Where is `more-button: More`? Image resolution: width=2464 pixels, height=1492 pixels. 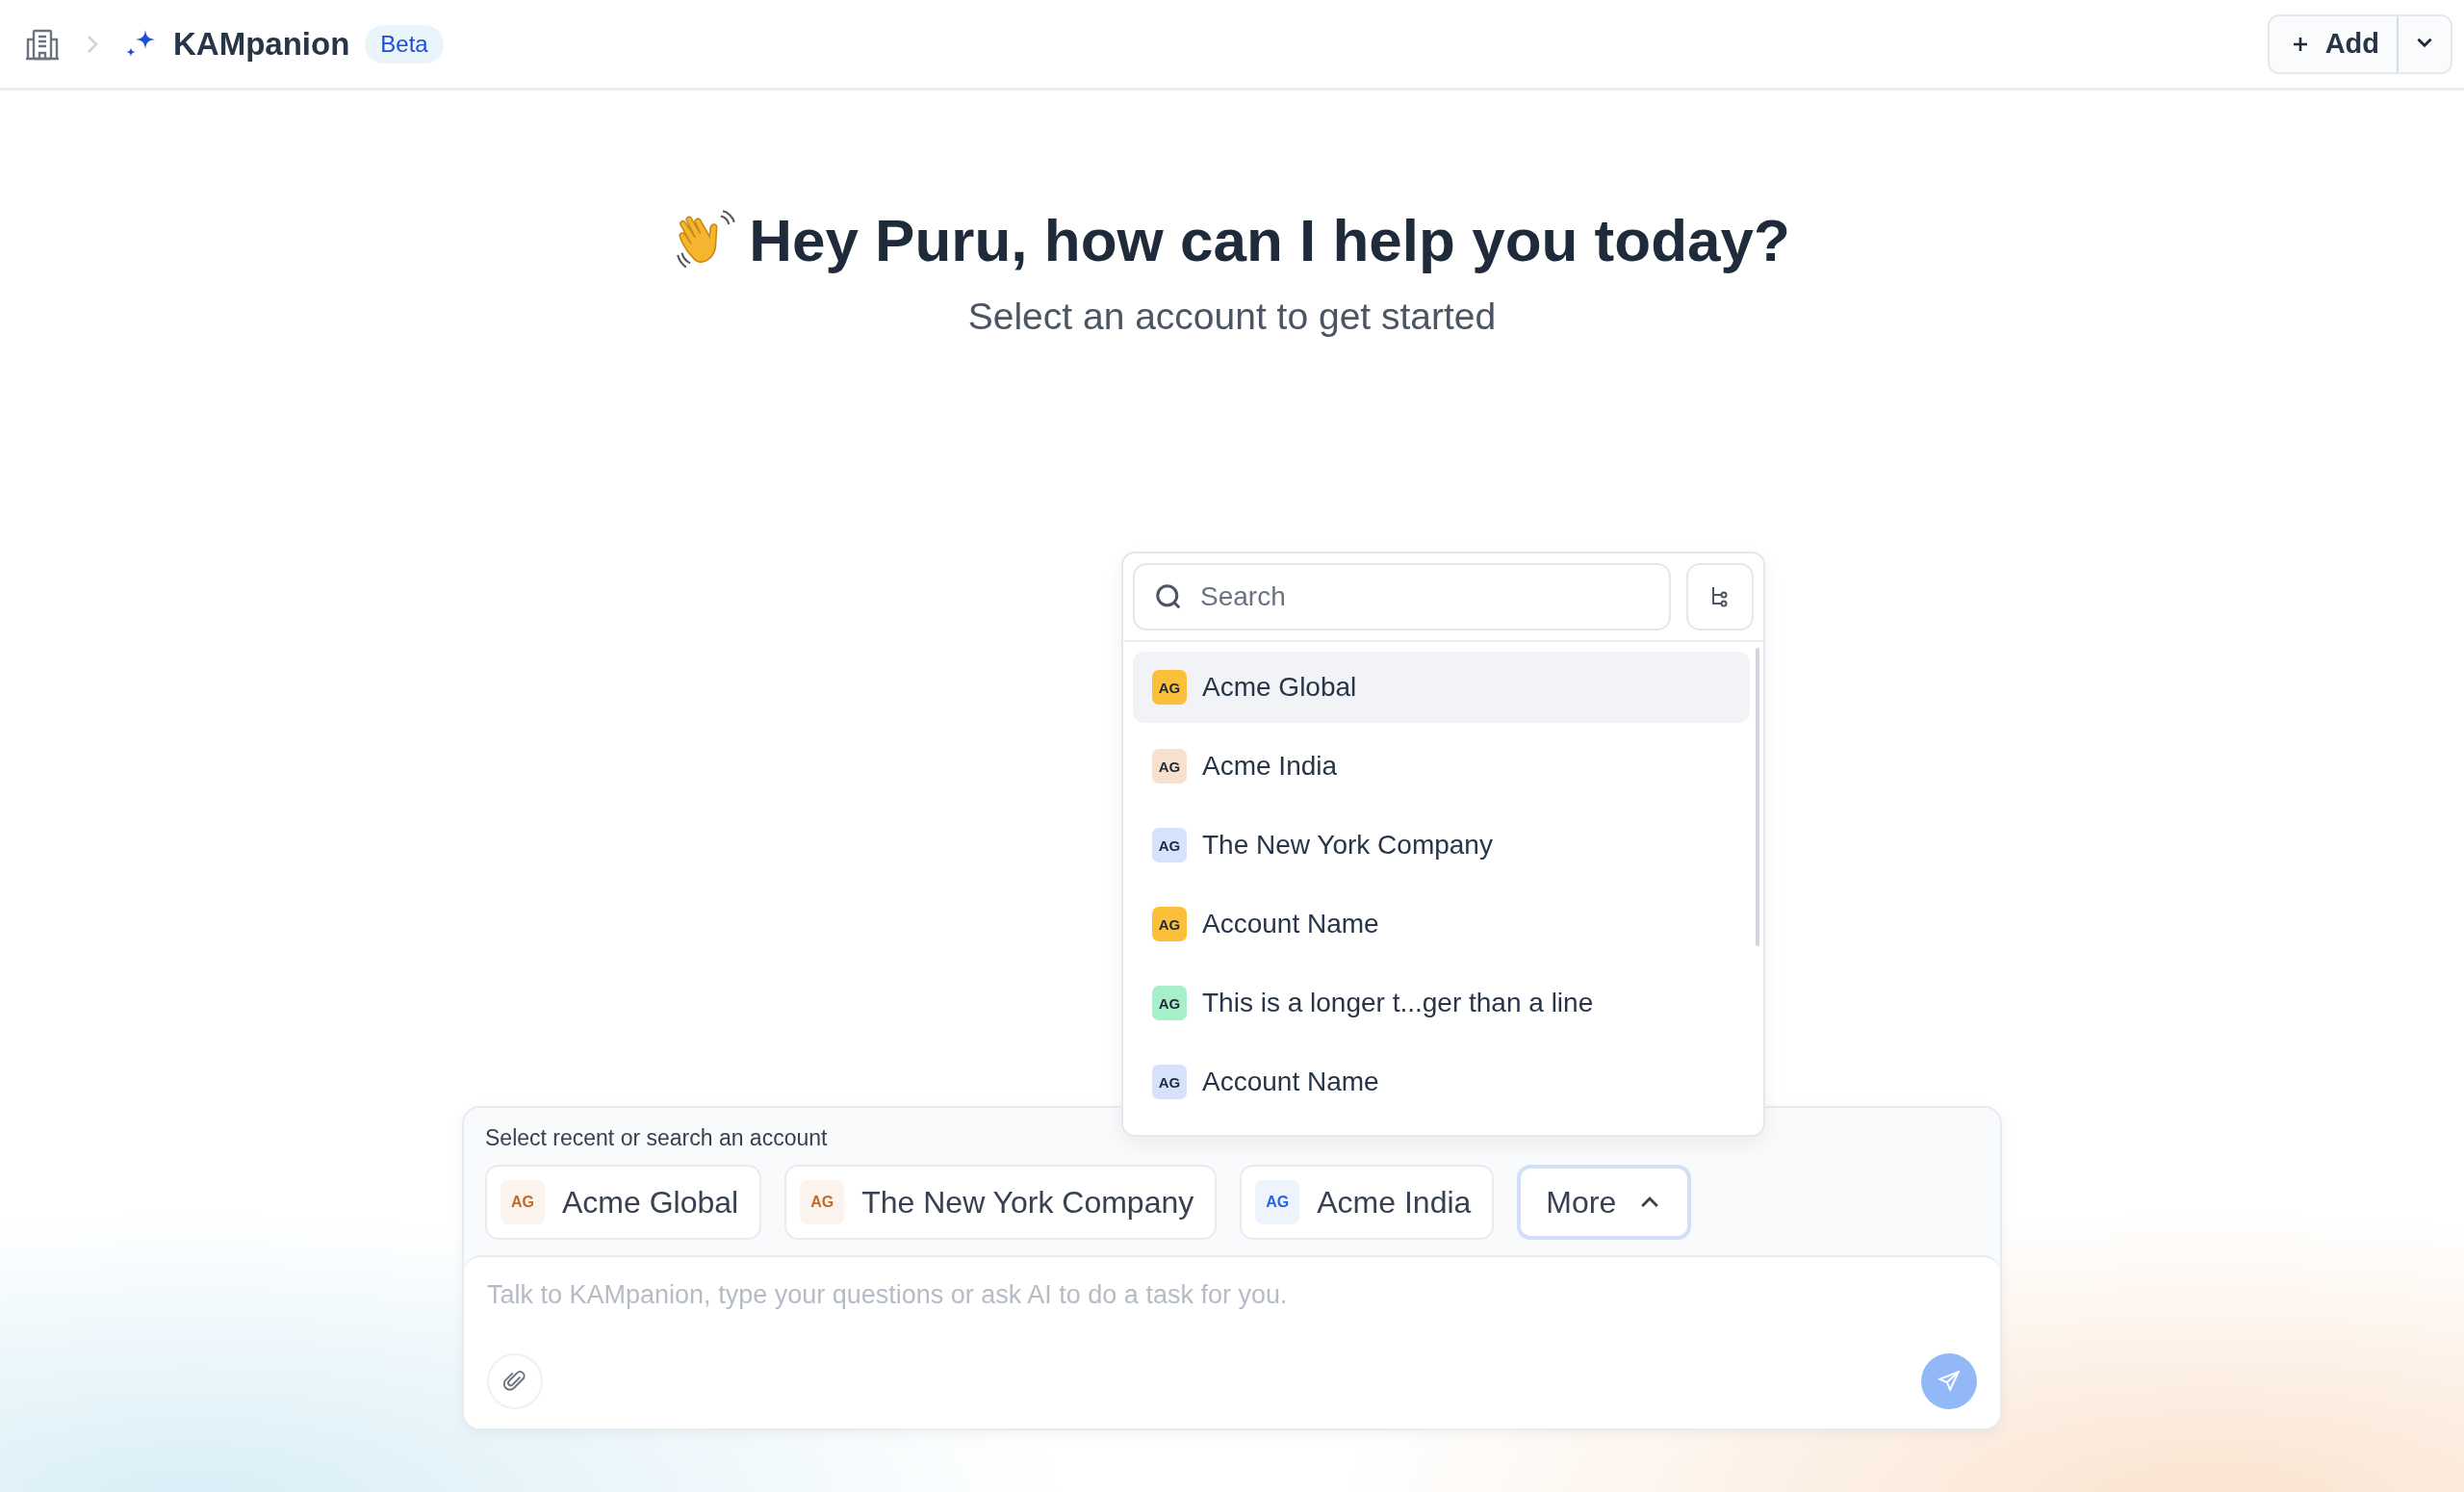 more-button: More is located at coordinates (1604, 1202).